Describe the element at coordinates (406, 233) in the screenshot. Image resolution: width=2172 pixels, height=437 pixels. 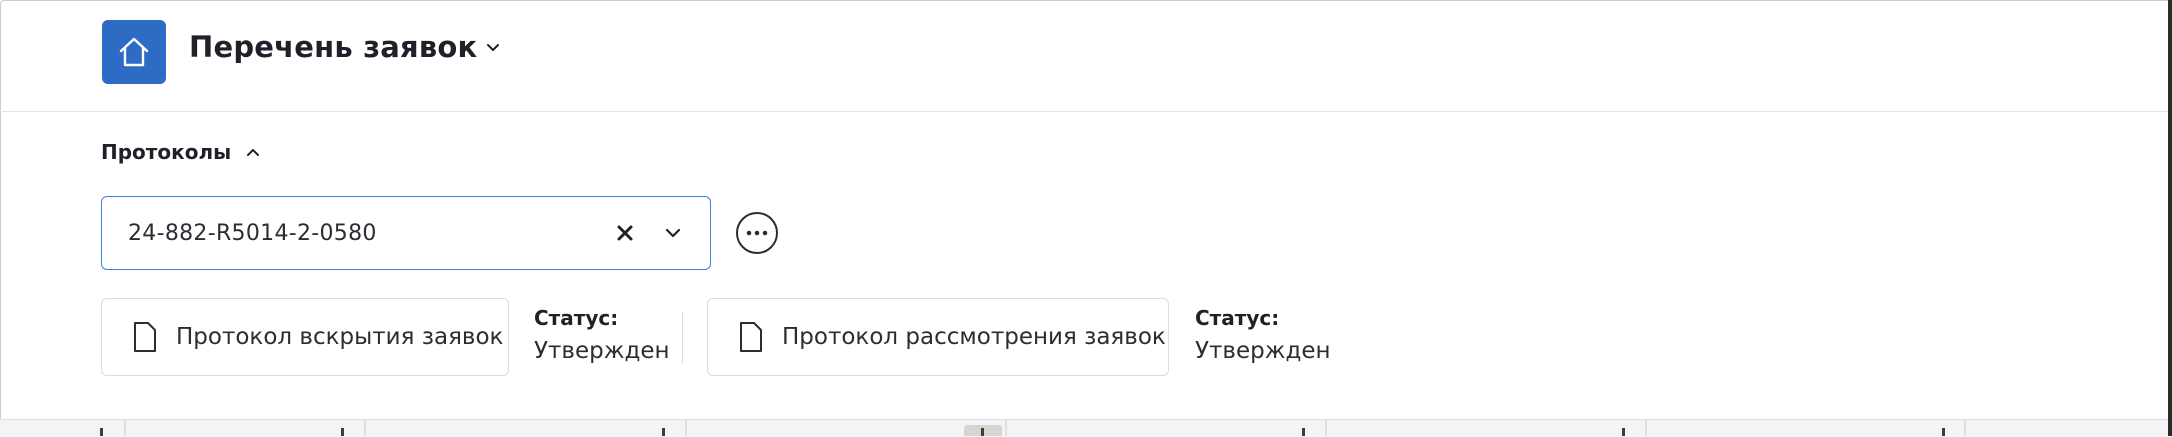
I see `protocol-select: 24-882-R5014-2-0580` at that location.